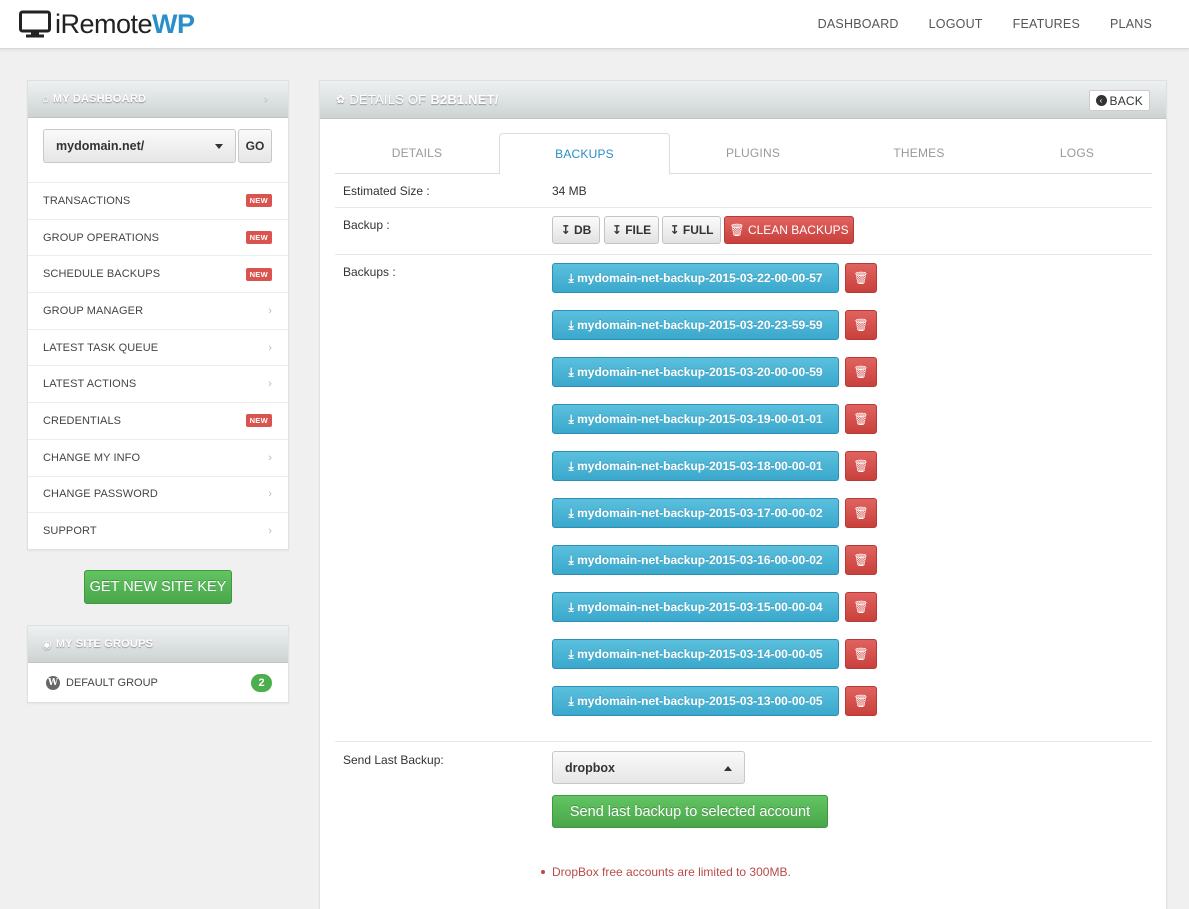 The width and height of the screenshot is (1189, 909). What do you see at coordinates (366, 225) in the screenshot?
I see `backup-label: Backup :` at bounding box center [366, 225].